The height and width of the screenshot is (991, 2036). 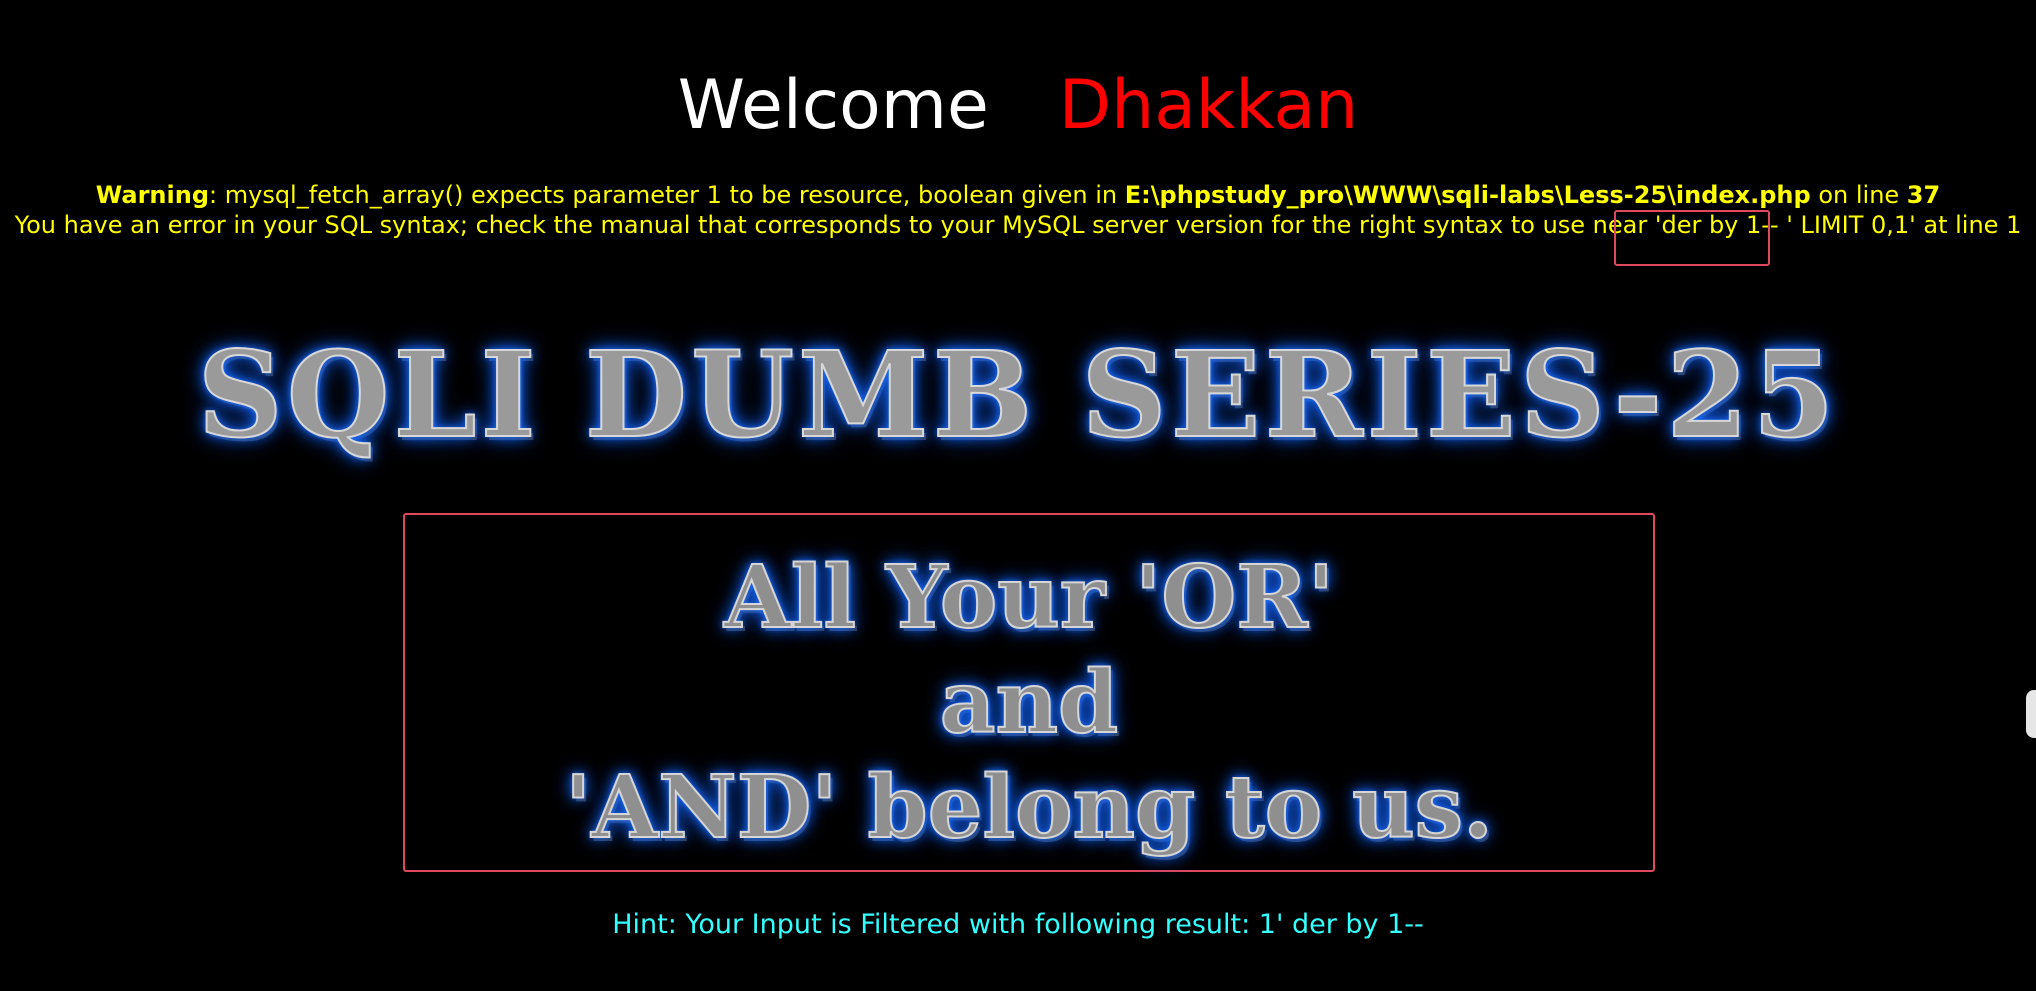 I want to click on slogan-line-1: All Your 'OR', so click(x=1029, y=597).